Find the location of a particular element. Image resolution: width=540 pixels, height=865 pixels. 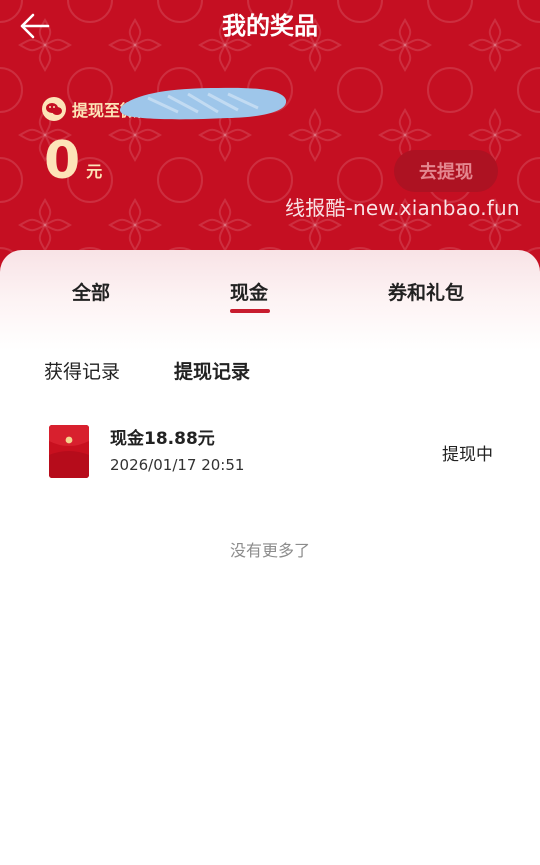

no-more-text: 没有更多了 is located at coordinates (269, 550).